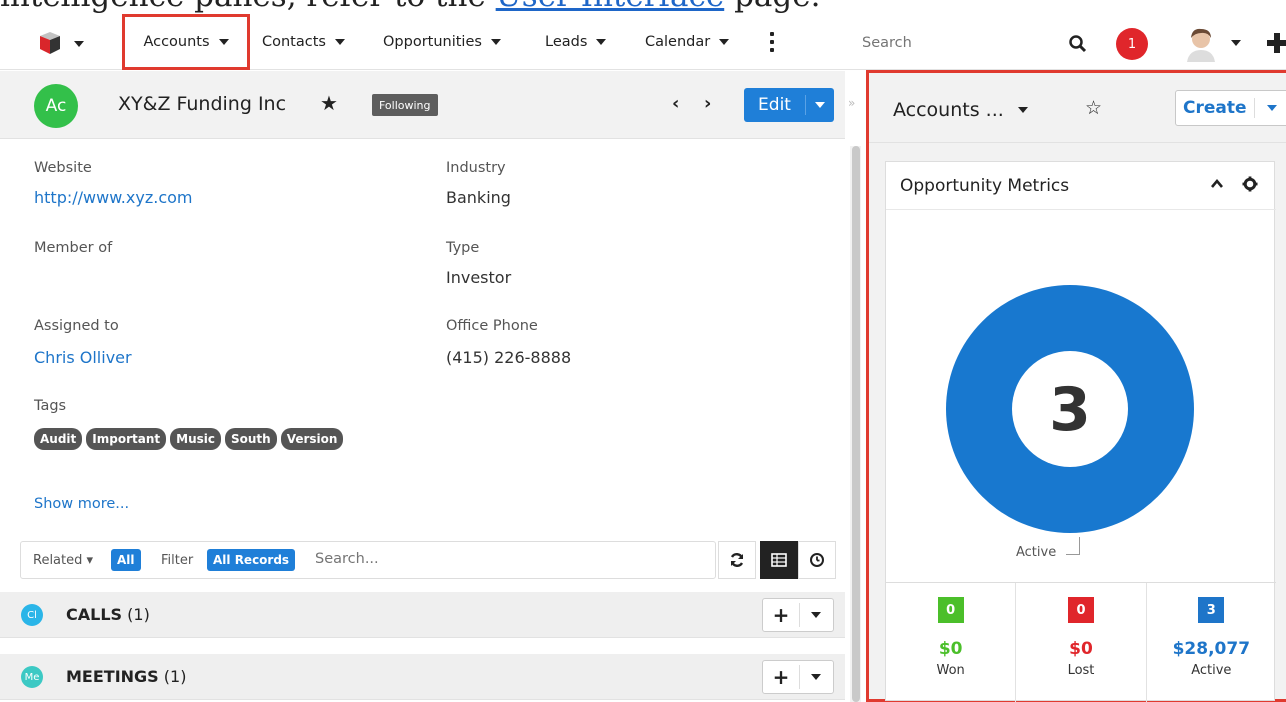  I want to click on user-interface-link: User Interface, so click(610, 7).